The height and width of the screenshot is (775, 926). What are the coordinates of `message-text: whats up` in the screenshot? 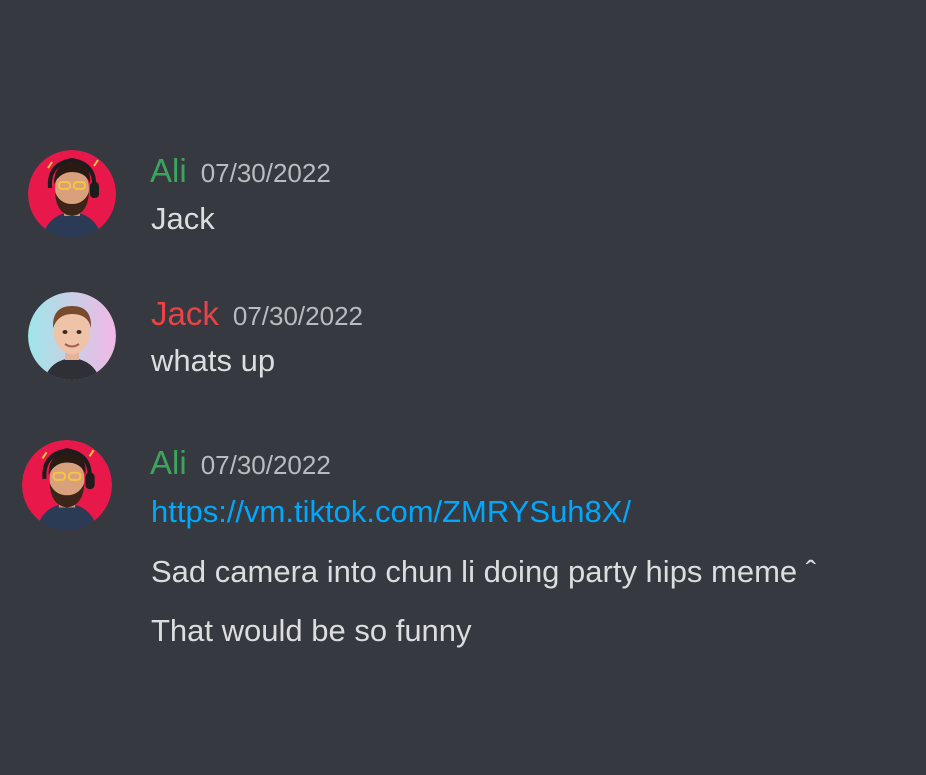 It's located at (213, 360).